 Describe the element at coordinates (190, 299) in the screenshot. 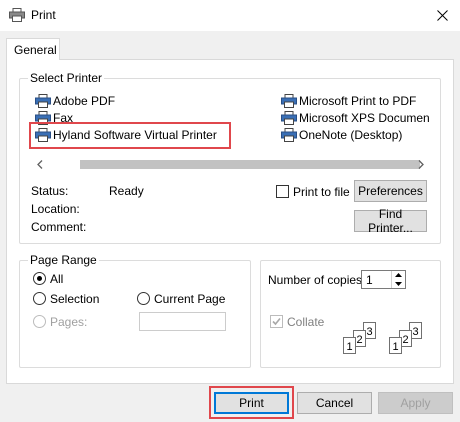

I see `page-range-current-page-label: Current Page` at that location.